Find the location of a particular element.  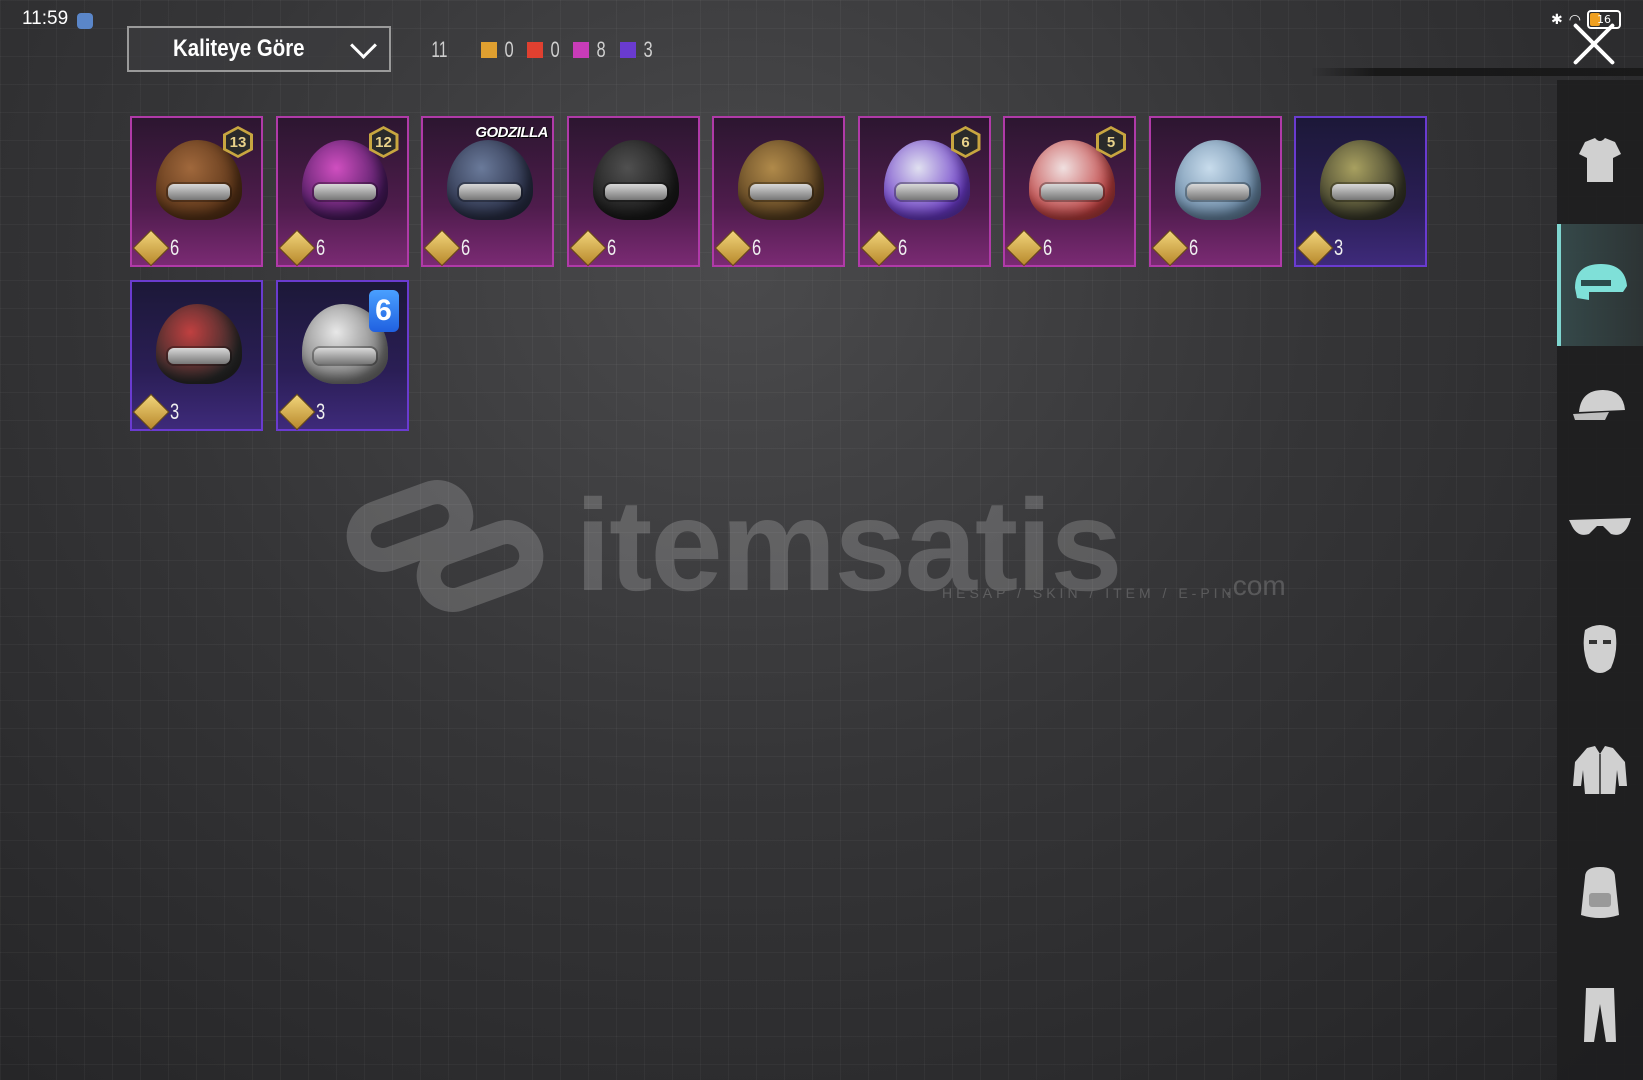

rarity-count-epic: 8 is located at coordinates (590, 50).